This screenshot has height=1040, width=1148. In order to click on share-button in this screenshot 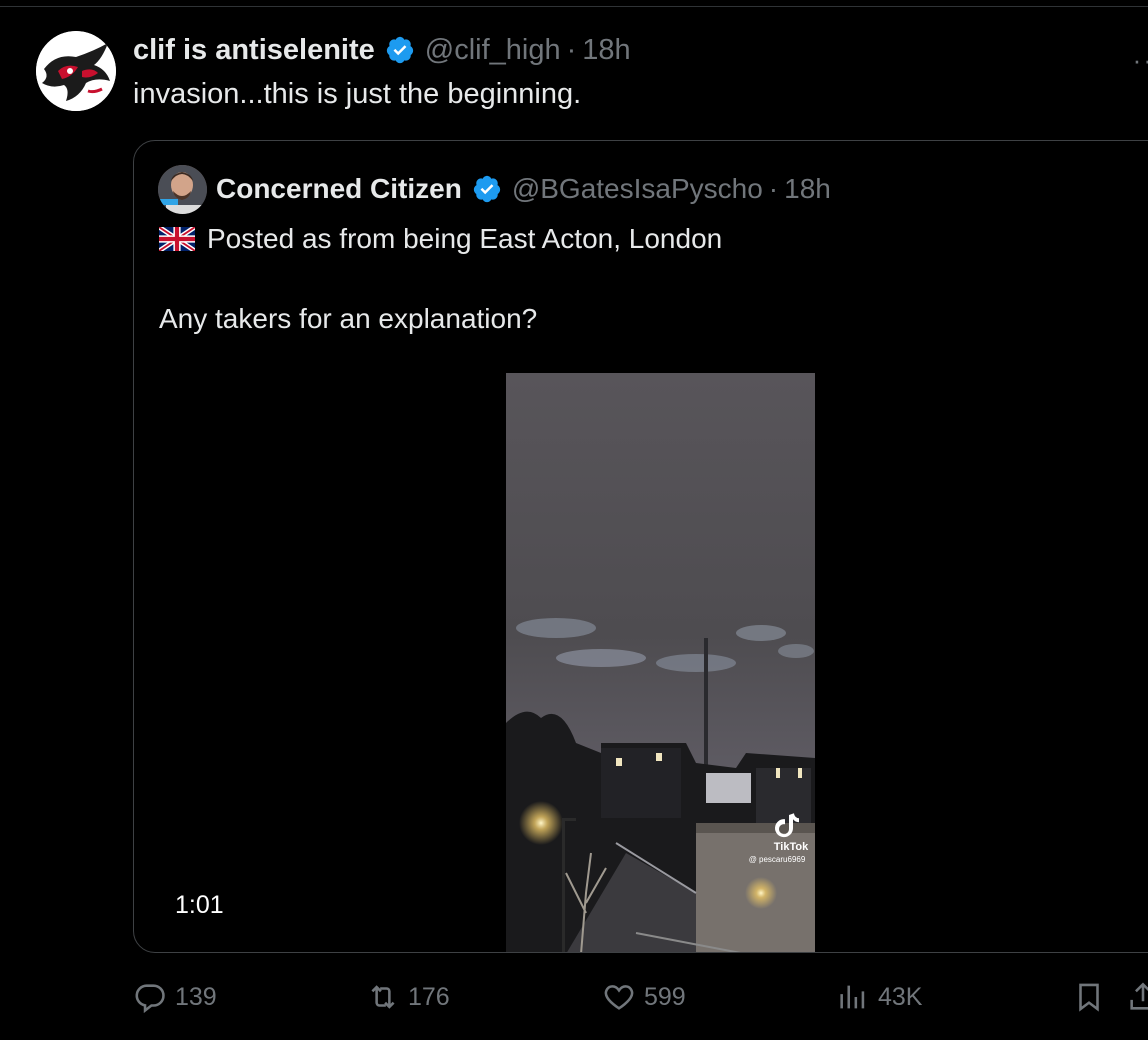, I will do `click(1137, 997)`.